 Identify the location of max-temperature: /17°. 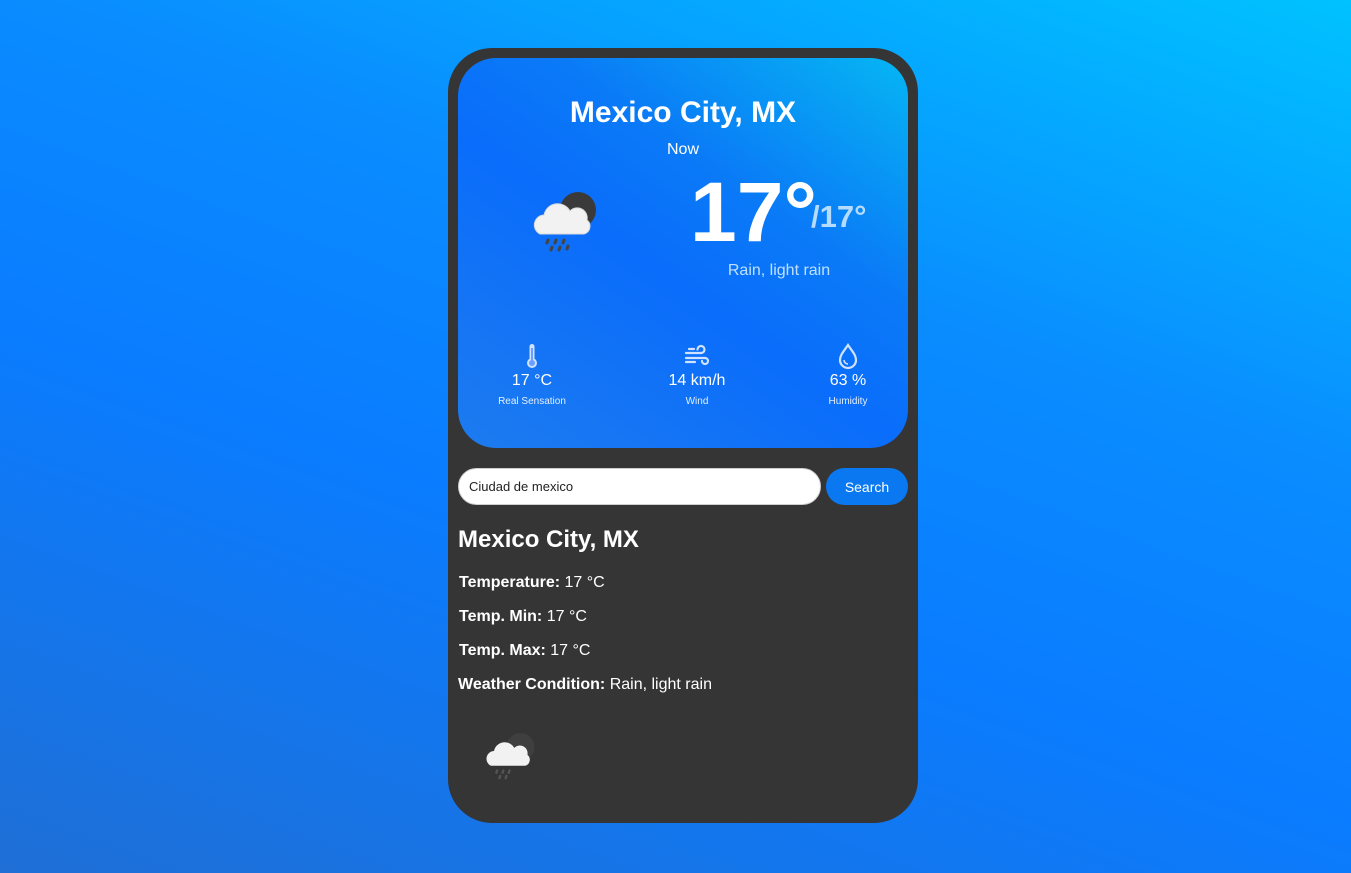
(839, 216).